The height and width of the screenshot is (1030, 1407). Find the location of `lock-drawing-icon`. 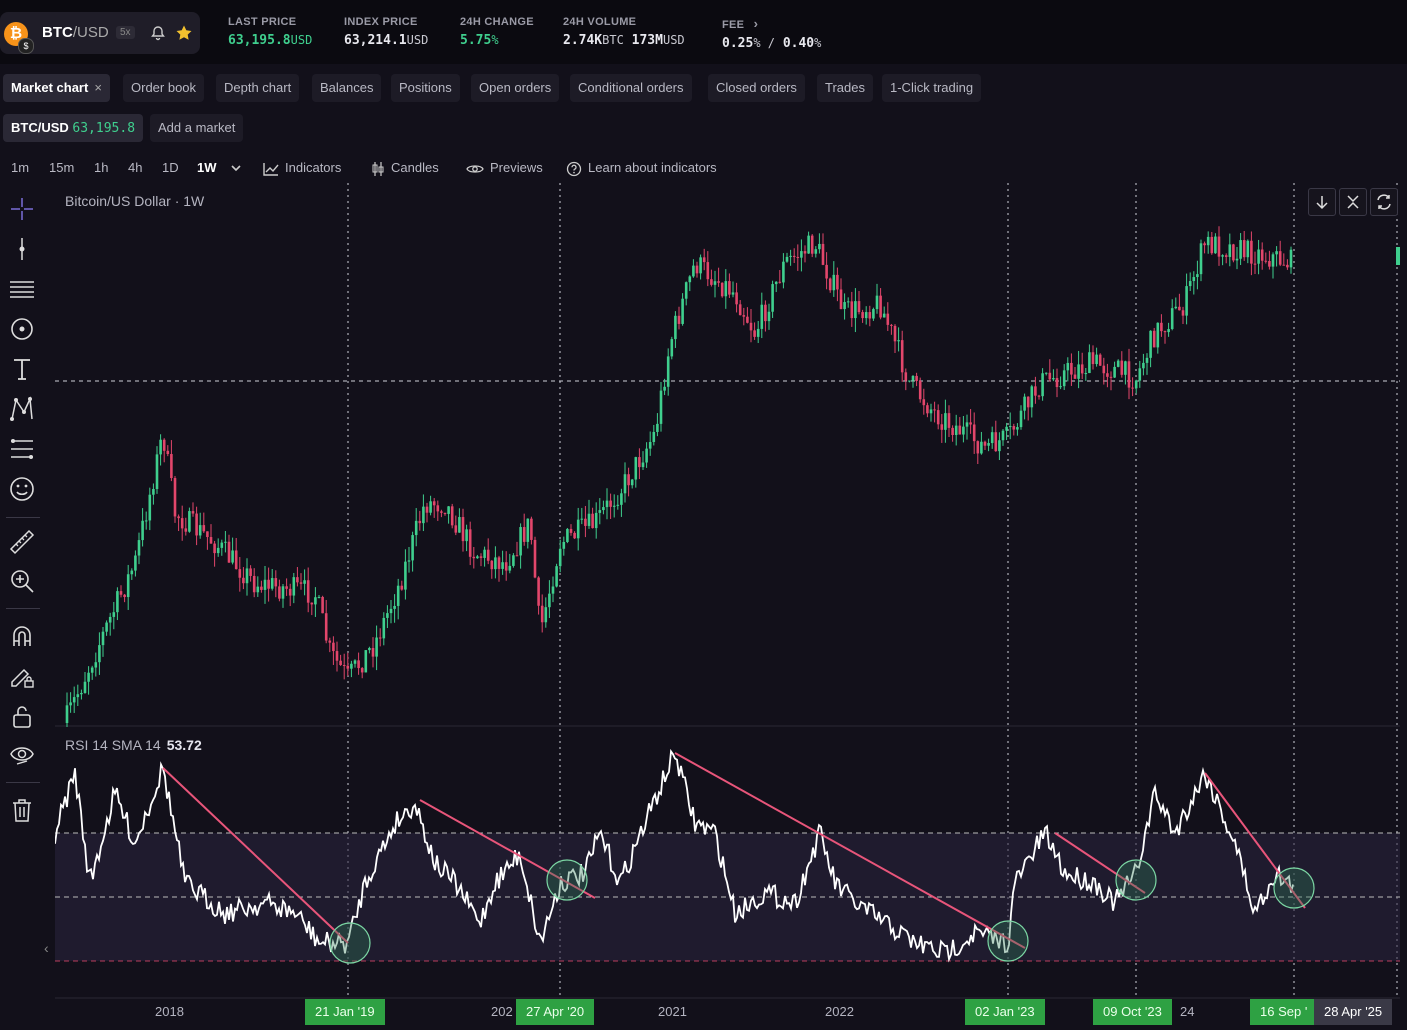

lock-drawing-icon is located at coordinates (22, 676).